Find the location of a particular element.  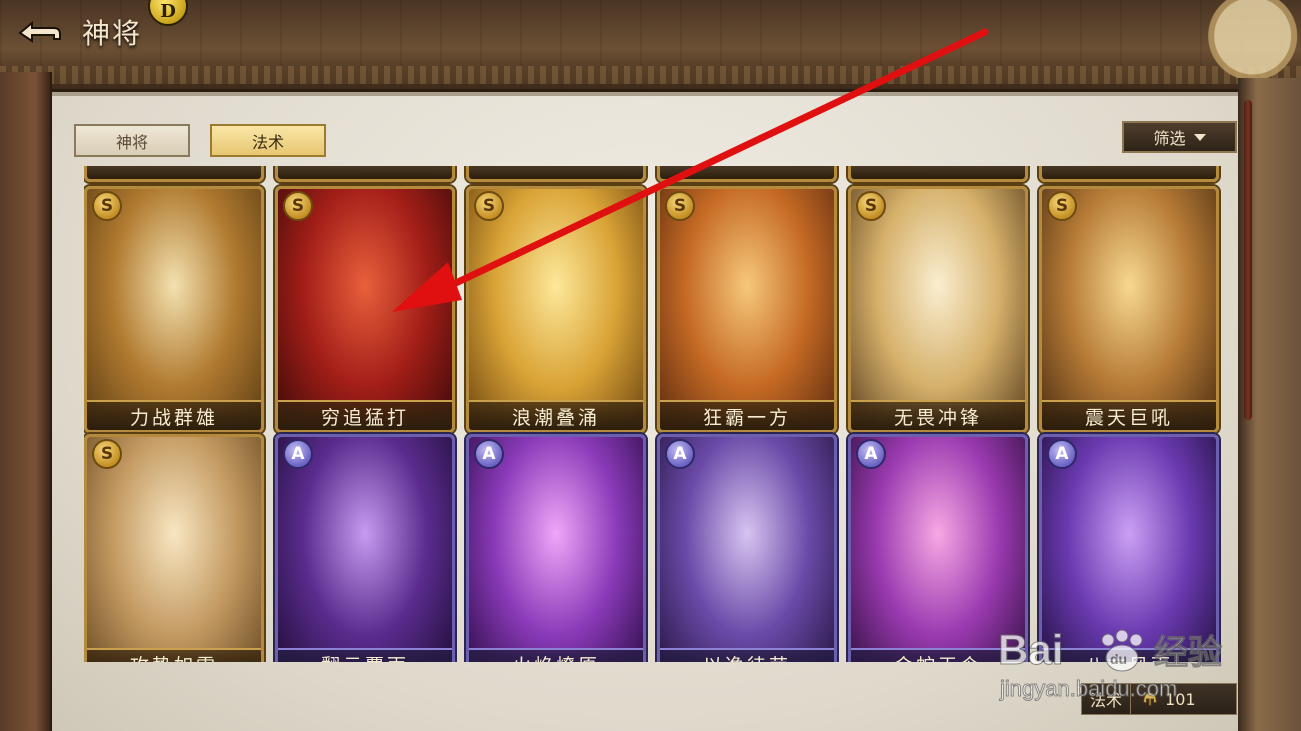

top-bar: 神将 D is located at coordinates (650, 46).